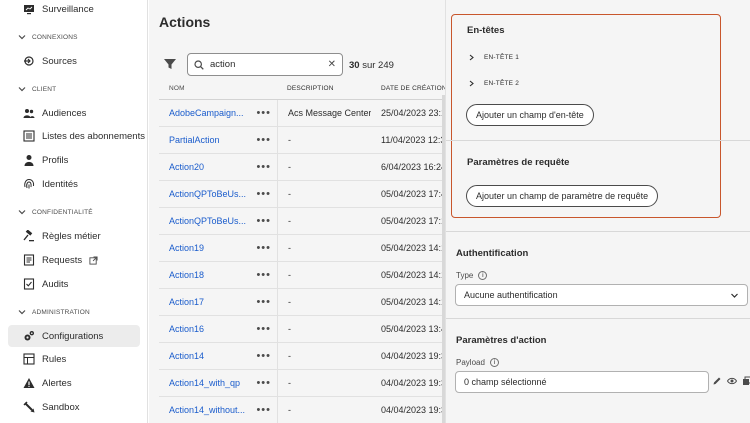 The image size is (750, 423). Describe the element at coordinates (74, 284) in the screenshot. I see `nav-audits: Audits` at that location.